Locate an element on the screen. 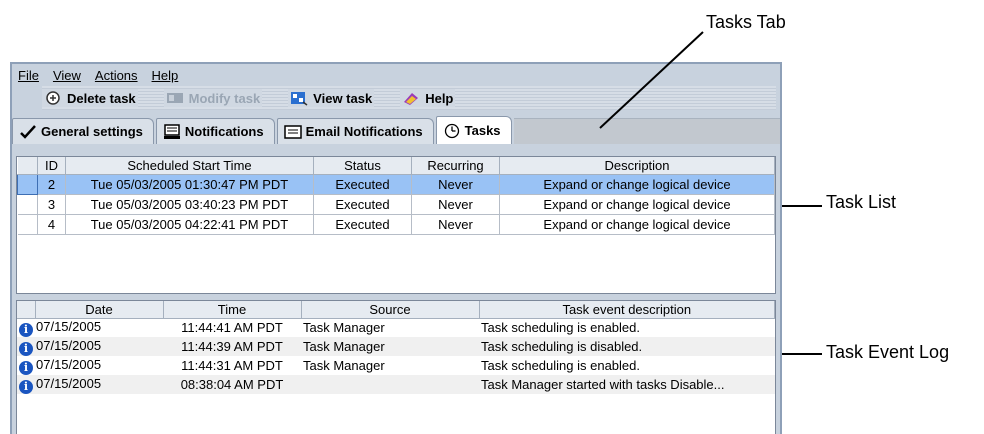 This screenshot has width=984, height=434. tab-tasks-label: Tasks is located at coordinates (482, 130).